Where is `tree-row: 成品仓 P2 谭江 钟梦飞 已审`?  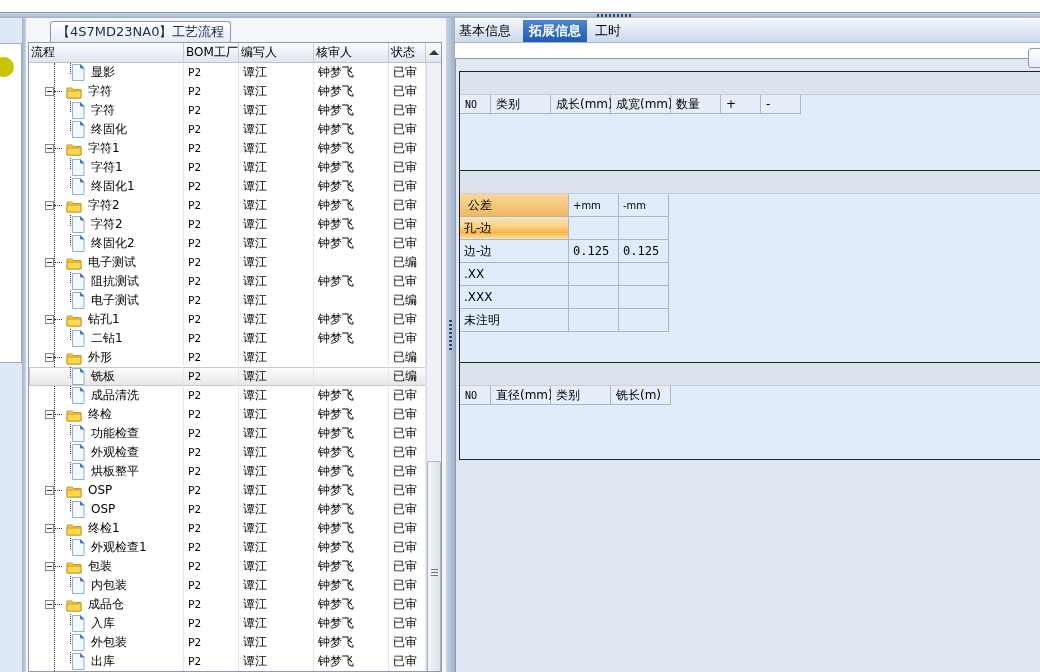 tree-row: 成品仓 P2 谭江 钟梦飞 已审 is located at coordinates (227, 604).